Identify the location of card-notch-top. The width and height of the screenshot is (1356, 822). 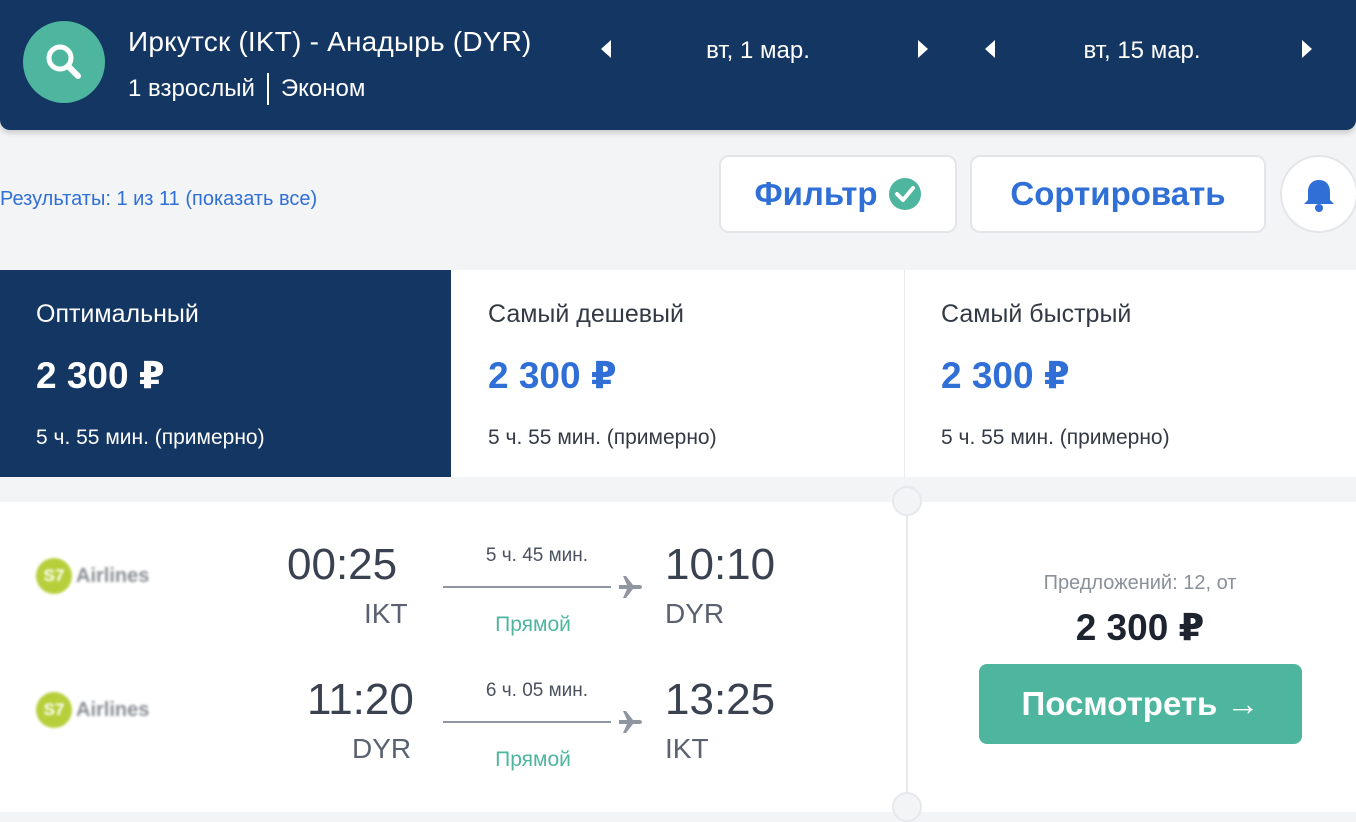
(907, 501).